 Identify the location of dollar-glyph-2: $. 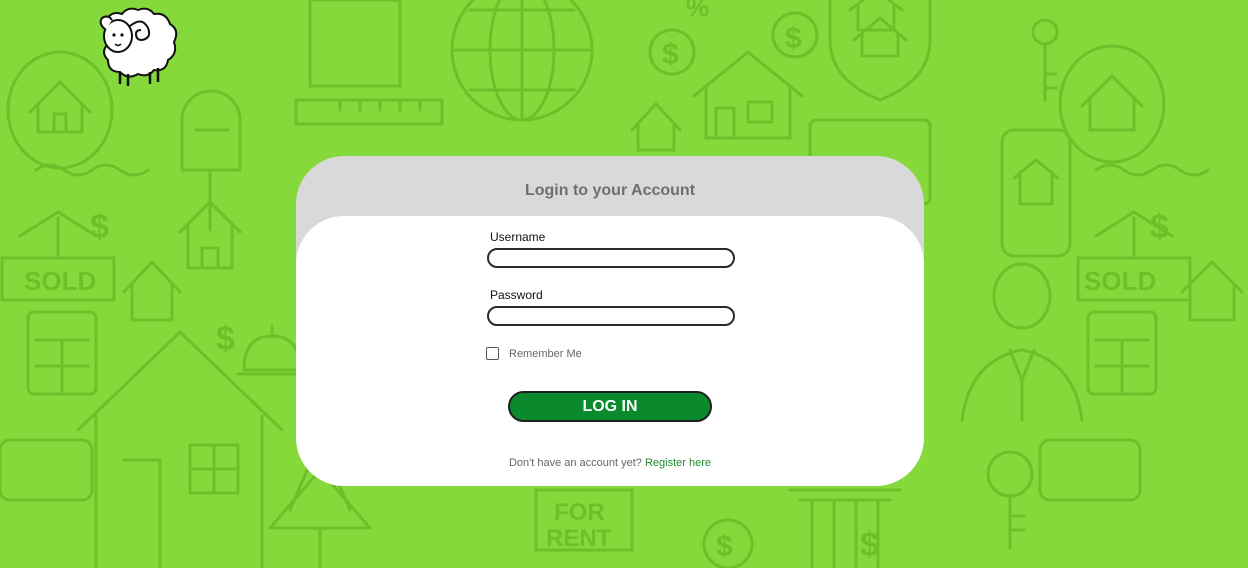
(793, 38).